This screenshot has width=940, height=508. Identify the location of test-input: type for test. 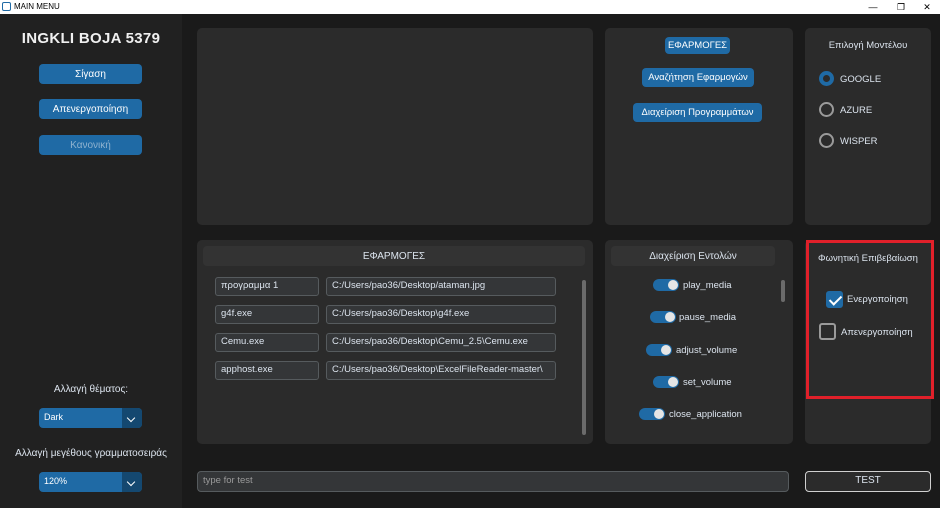
(493, 481).